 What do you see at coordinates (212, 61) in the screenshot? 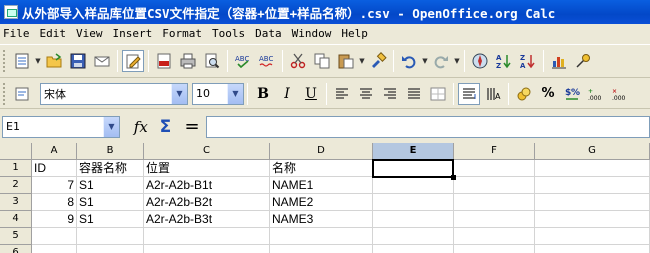
I see `print-preview-icon` at bounding box center [212, 61].